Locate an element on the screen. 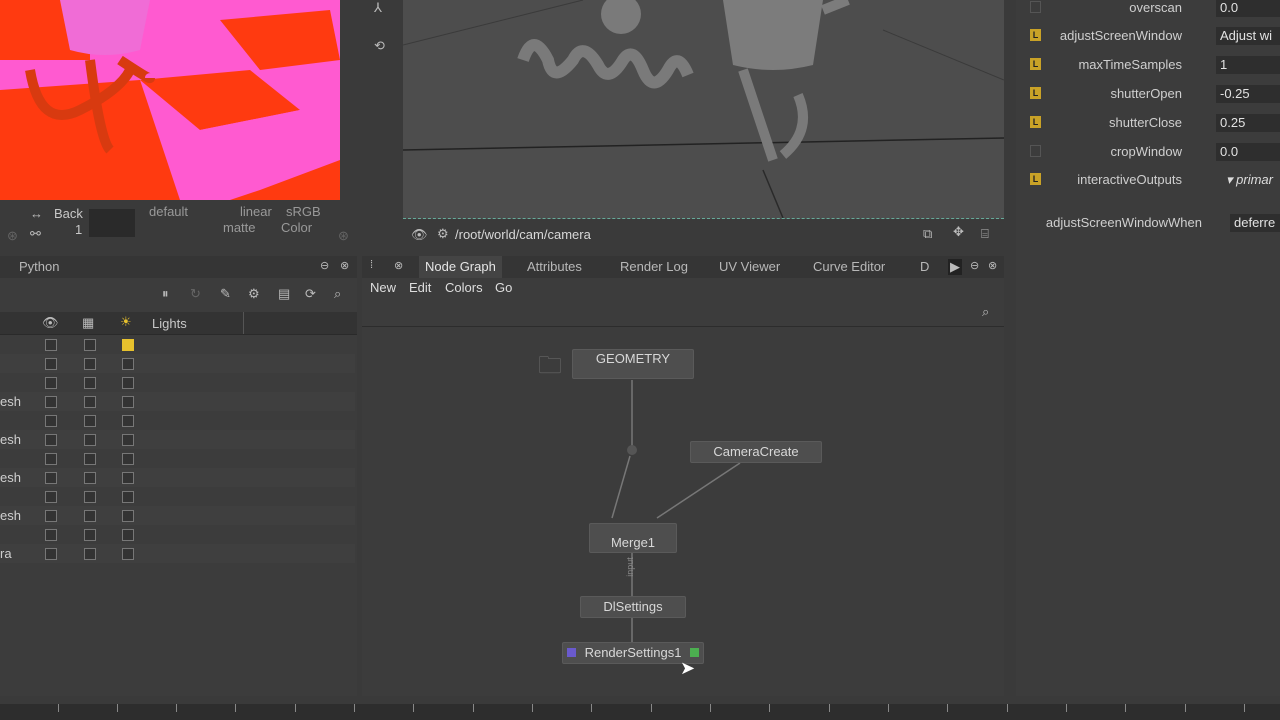 This screenshot has width=1280, height=720. eye-icon: 👁 is located at coordinates (419, 235).